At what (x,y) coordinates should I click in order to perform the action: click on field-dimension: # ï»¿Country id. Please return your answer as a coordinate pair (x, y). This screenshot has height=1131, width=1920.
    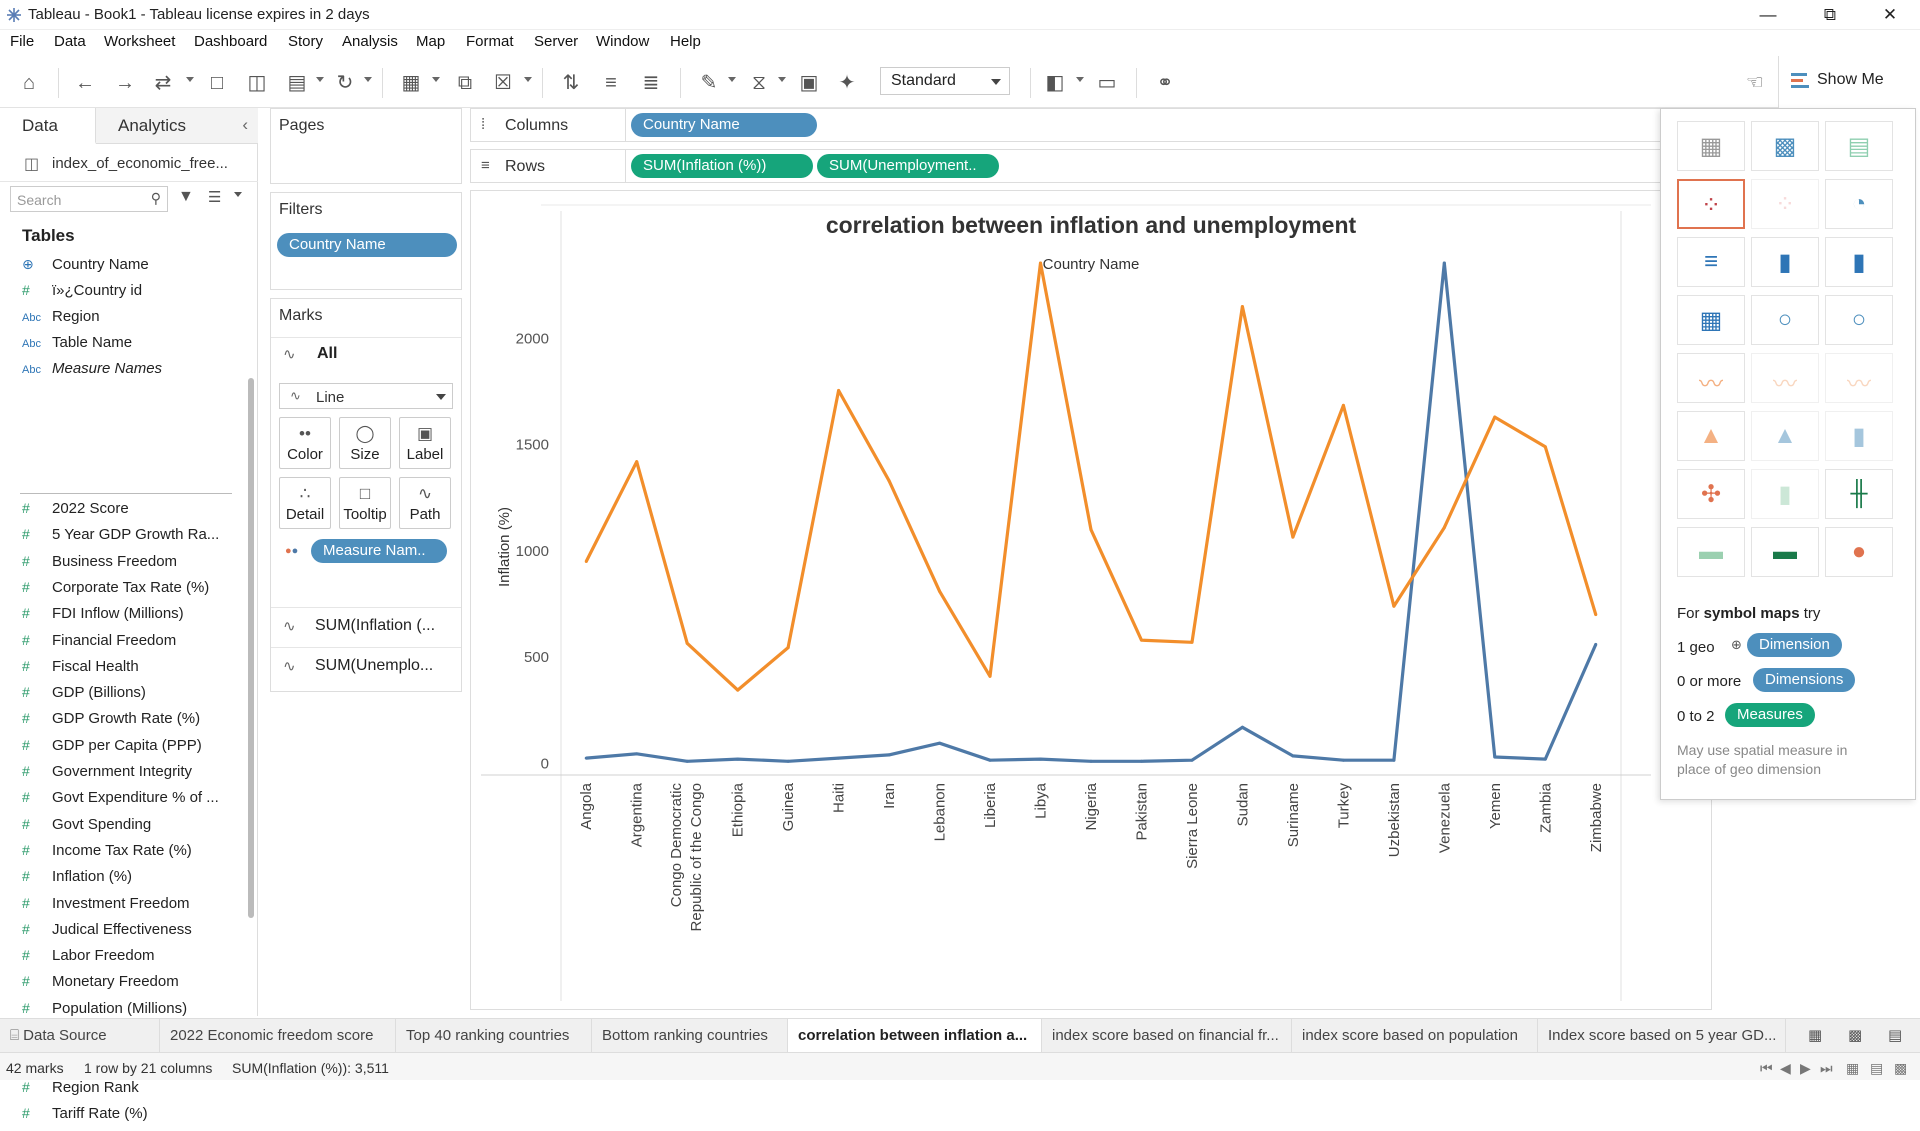
    Looking at the image, I should click on (131, 295).